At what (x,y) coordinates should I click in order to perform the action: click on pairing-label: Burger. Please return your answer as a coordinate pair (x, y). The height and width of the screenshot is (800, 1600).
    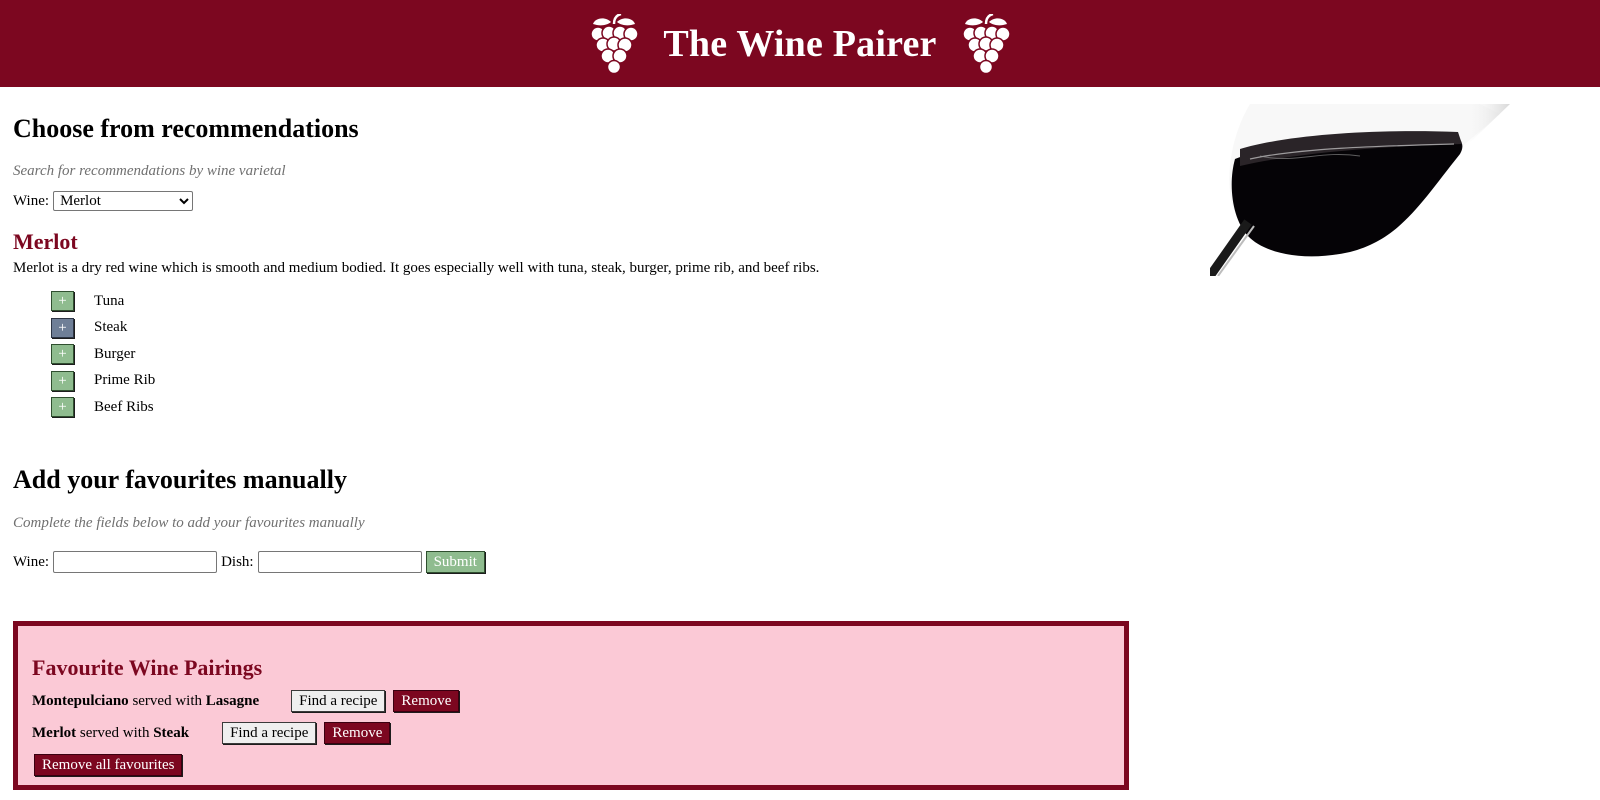
    Looking at the image, I should click on (115, 353).